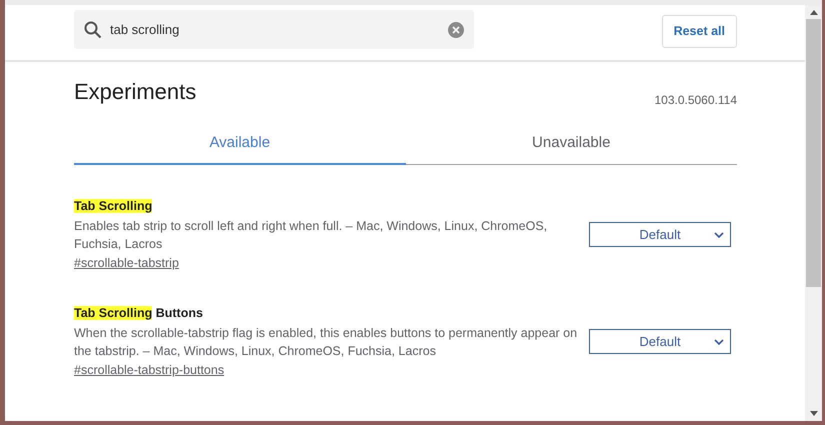 Image resolution: width=825 pixels, height=425 pixels. I want to click on flag-link: #scrollable-tabstrip-buttons, so click(149, 370).